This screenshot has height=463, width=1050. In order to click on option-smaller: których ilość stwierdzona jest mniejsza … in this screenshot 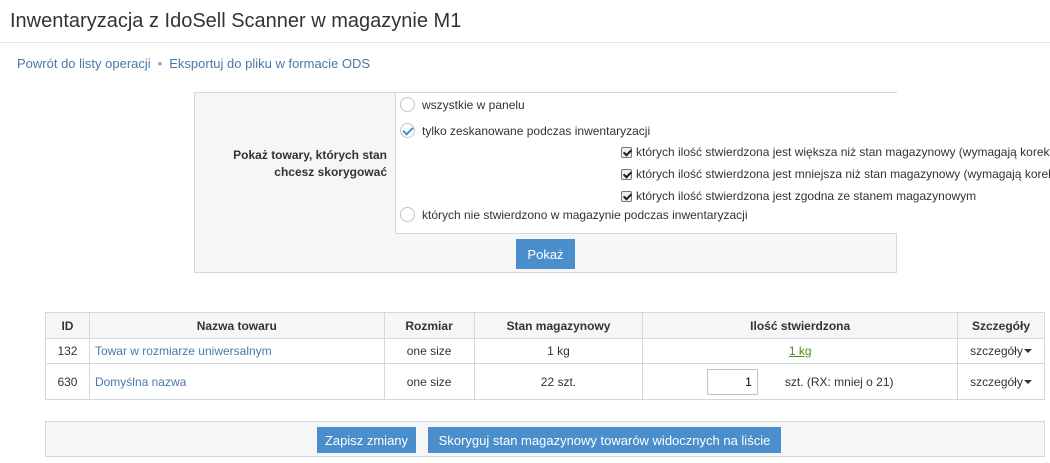, I will do `click(835, 174)`.